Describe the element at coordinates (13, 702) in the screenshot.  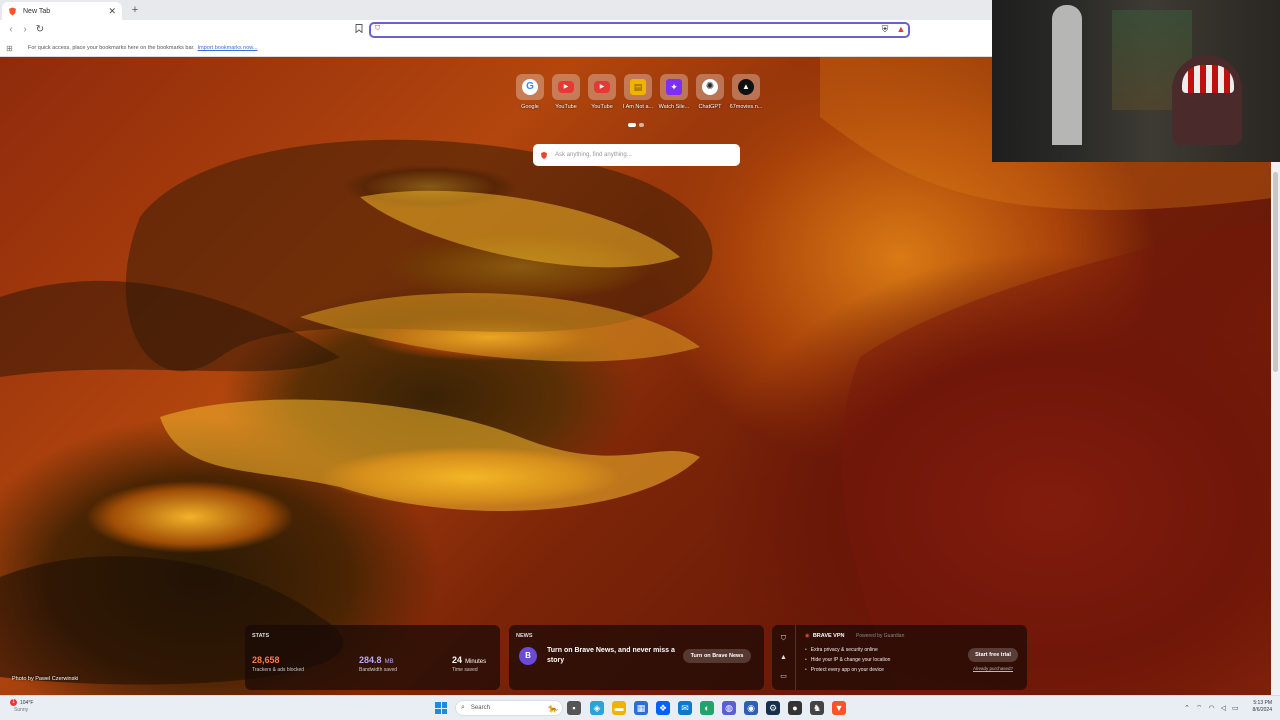
I see `weather-badge: 1` at that location.